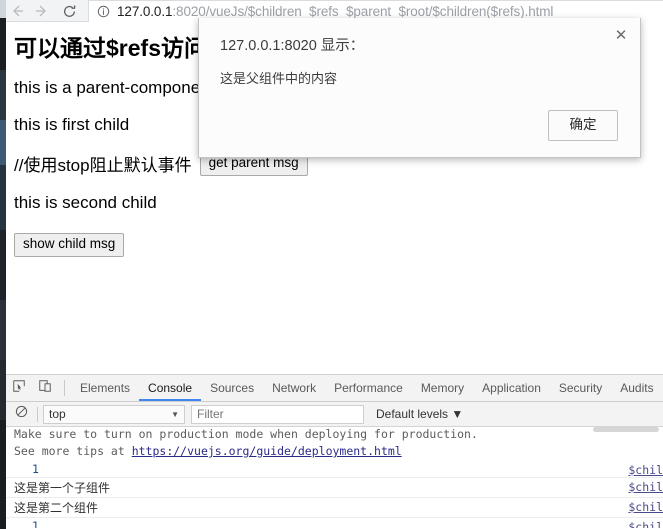 This screenshot has height=529, width=663. I want to click on console-row-text: 这是第一个子组件, so click(62, 488).